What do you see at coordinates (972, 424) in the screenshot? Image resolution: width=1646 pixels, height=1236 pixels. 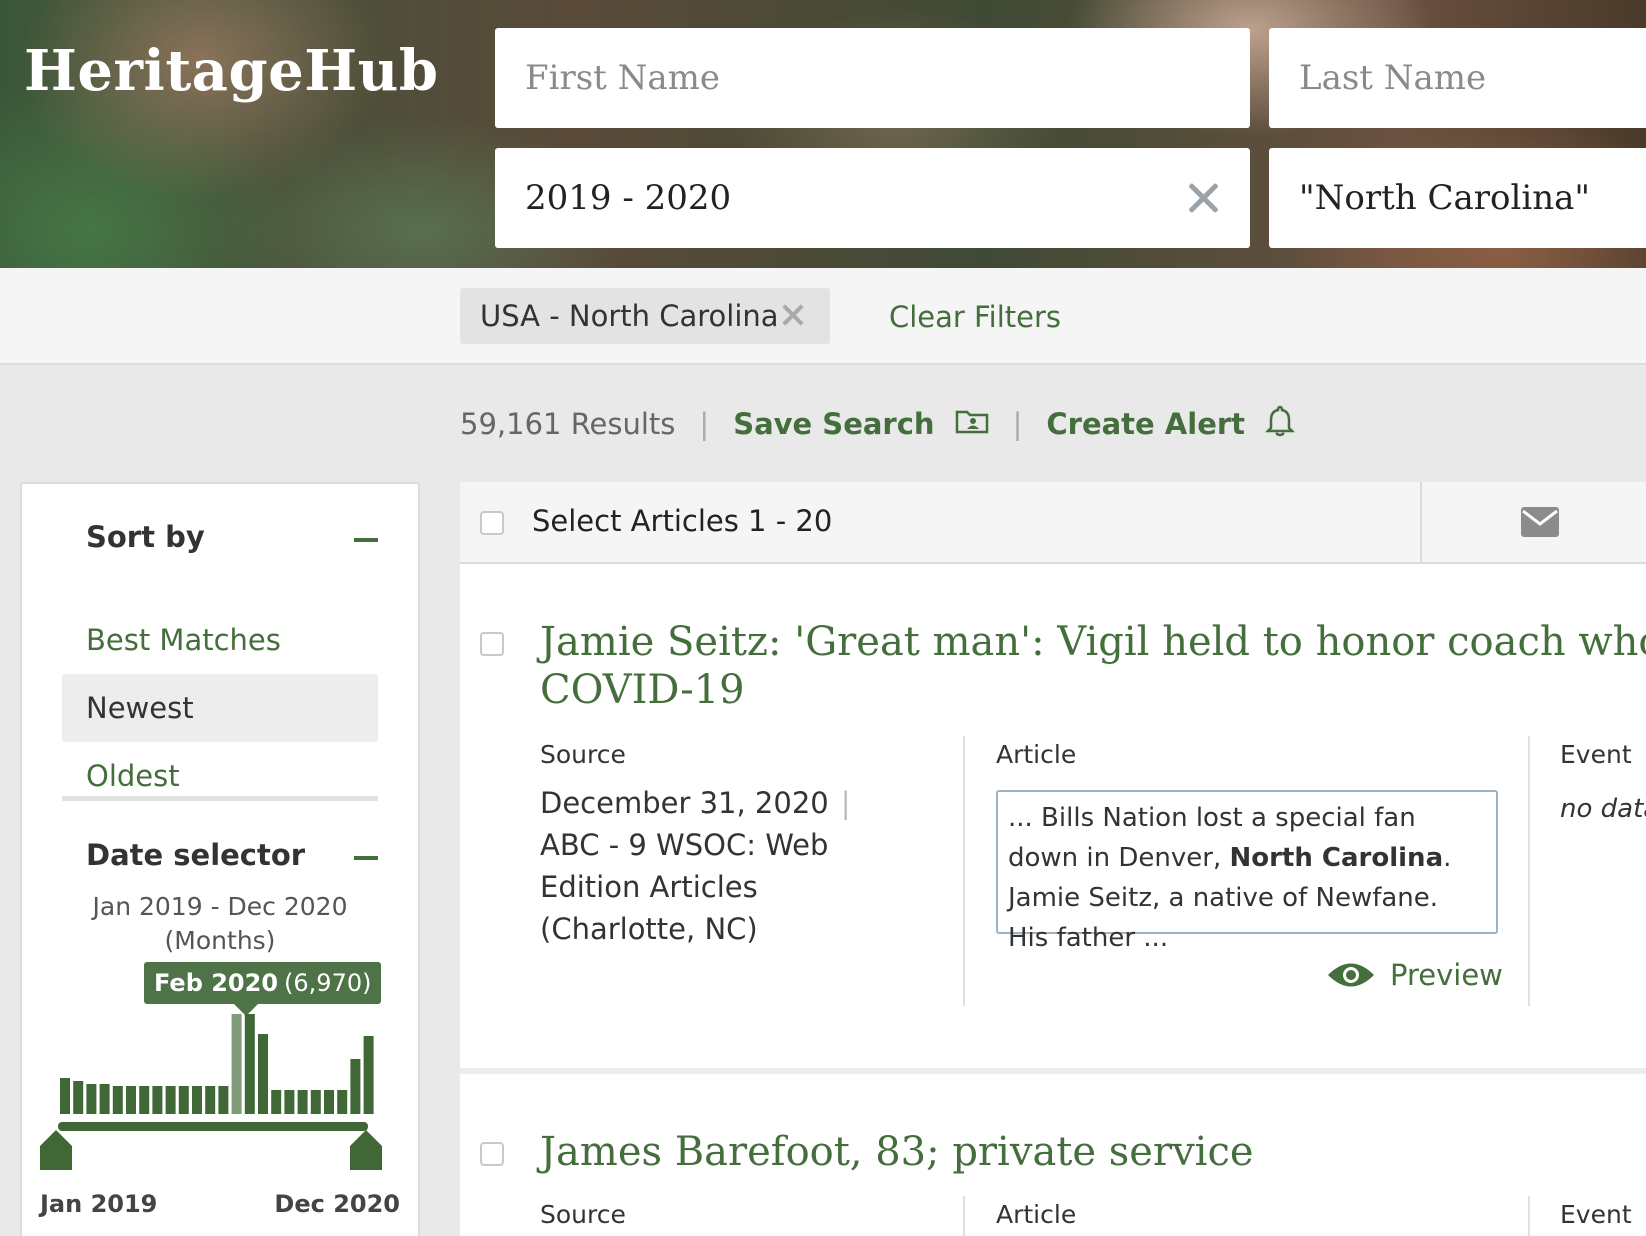 I see `folder-user-icon` at bounding box center [972, 424].